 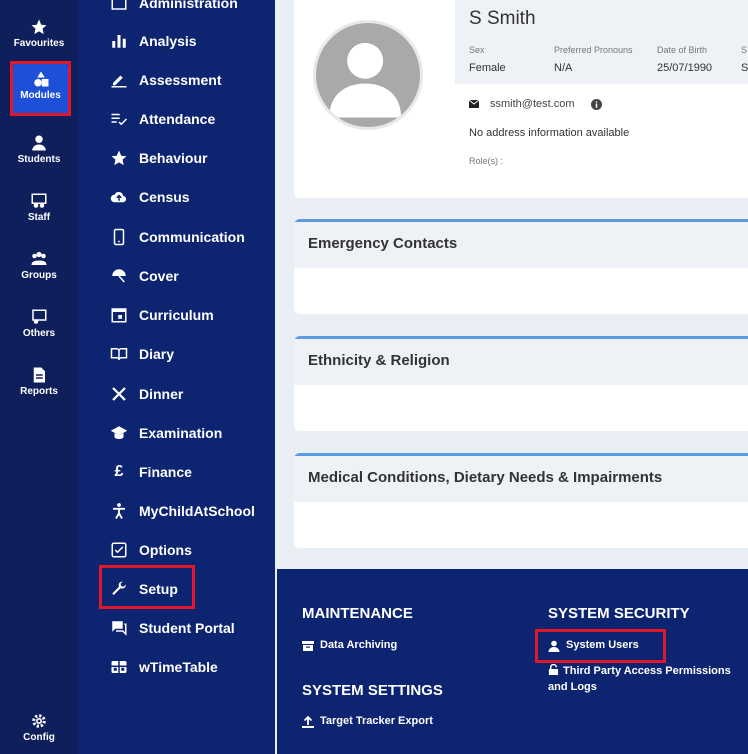 What do you see at coordinates (39, 159) in the screenshot?
I see `rail-label: Students` at bounding box center [39, 159].